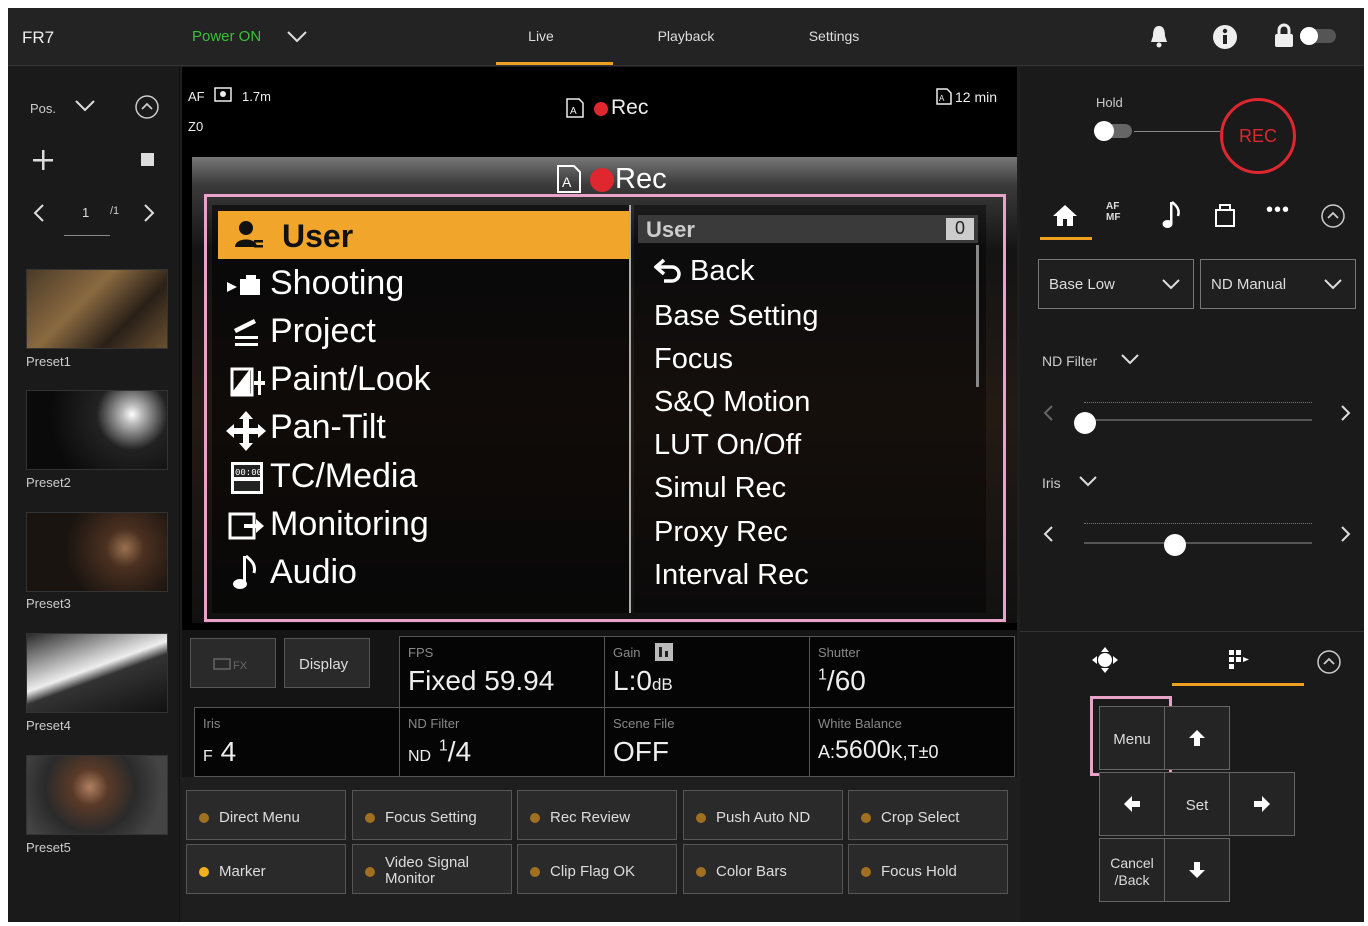  Describe the element at coordinates (327, 663) in the screenshot. I see `display-button: Display` at that location.